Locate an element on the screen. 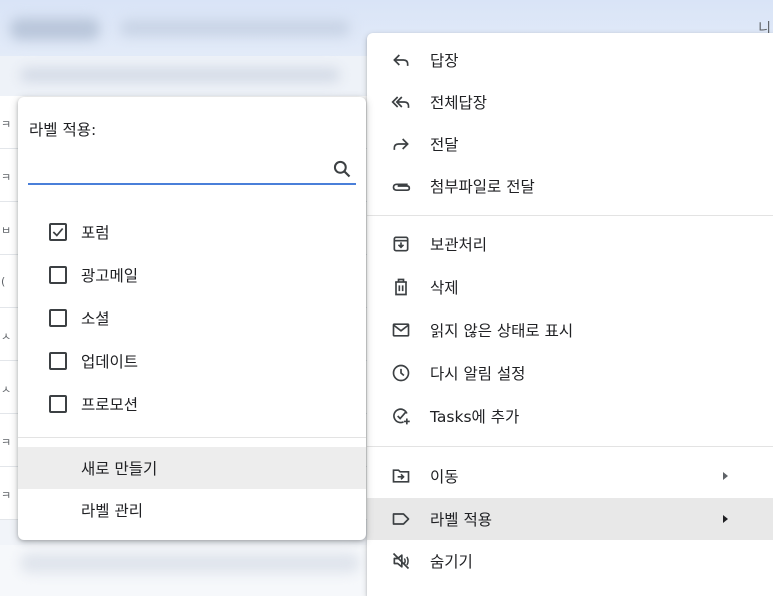  manage-labels-text: 라벨 관리 is located at coordinates (112, 511).